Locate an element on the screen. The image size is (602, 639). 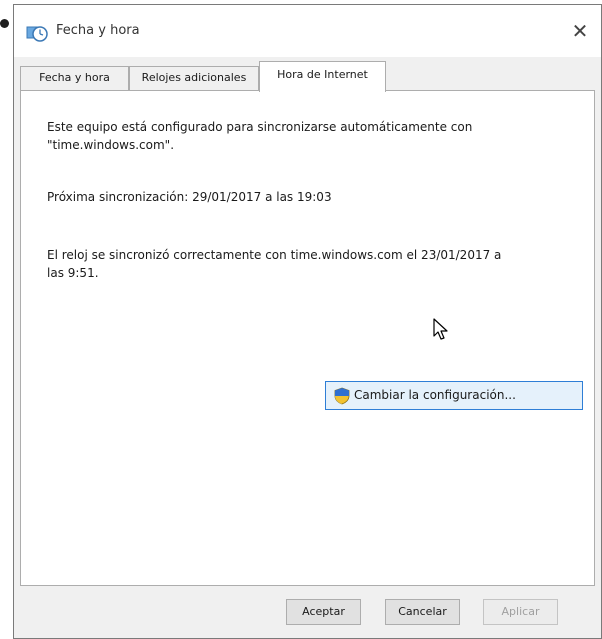
ok-button: Aceptar is located at coordinates (323, 612).